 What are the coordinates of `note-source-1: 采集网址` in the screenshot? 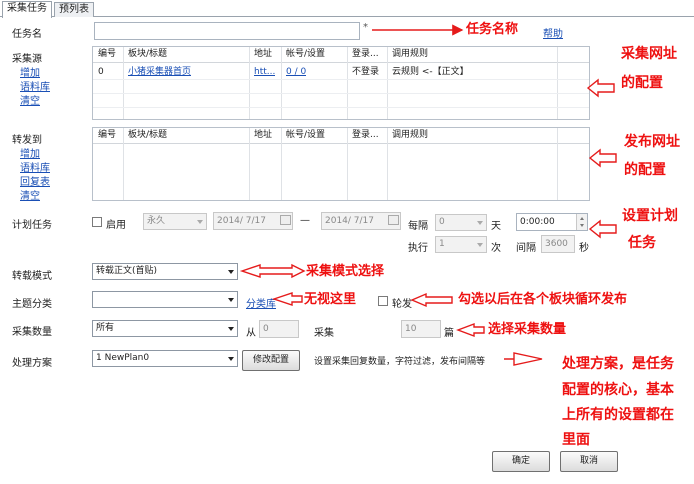 It's located at (649, 54).